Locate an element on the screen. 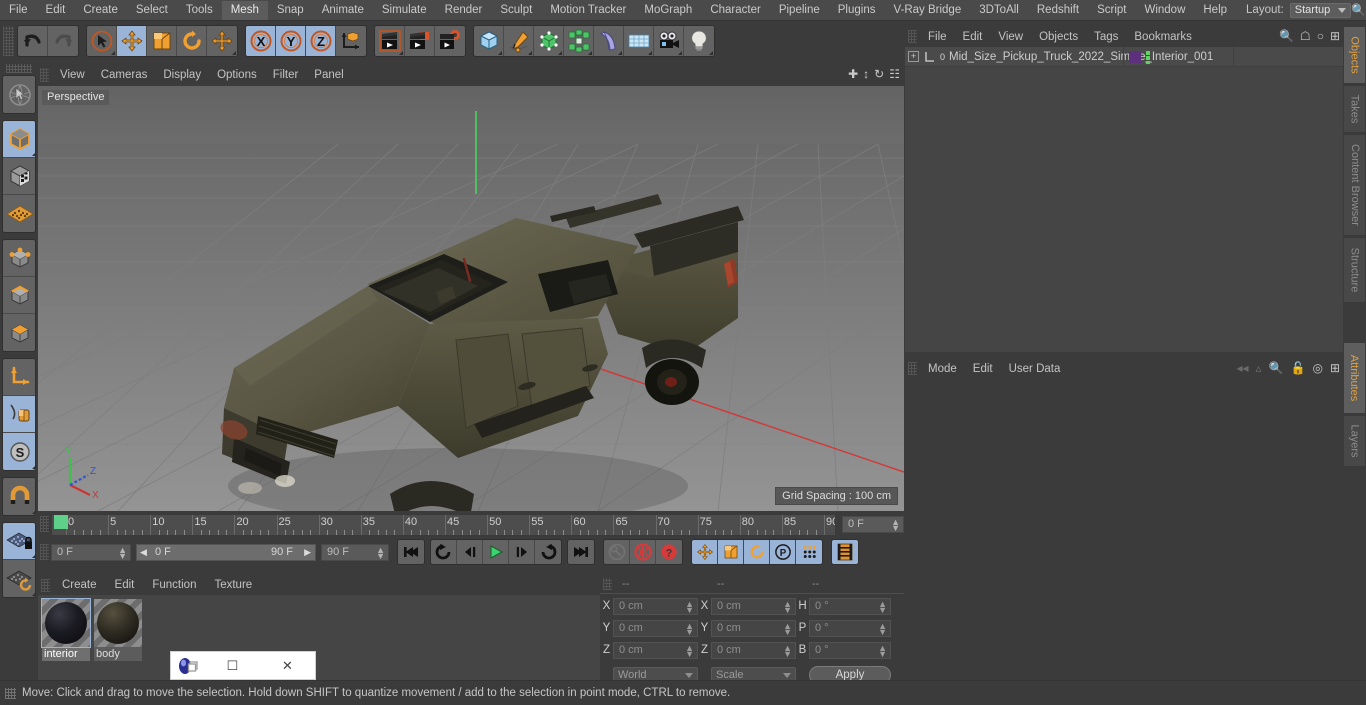 The width and height of the screenshot is (1366, 705). visibility-icon: ○ is located at coordinates (1320, 36).